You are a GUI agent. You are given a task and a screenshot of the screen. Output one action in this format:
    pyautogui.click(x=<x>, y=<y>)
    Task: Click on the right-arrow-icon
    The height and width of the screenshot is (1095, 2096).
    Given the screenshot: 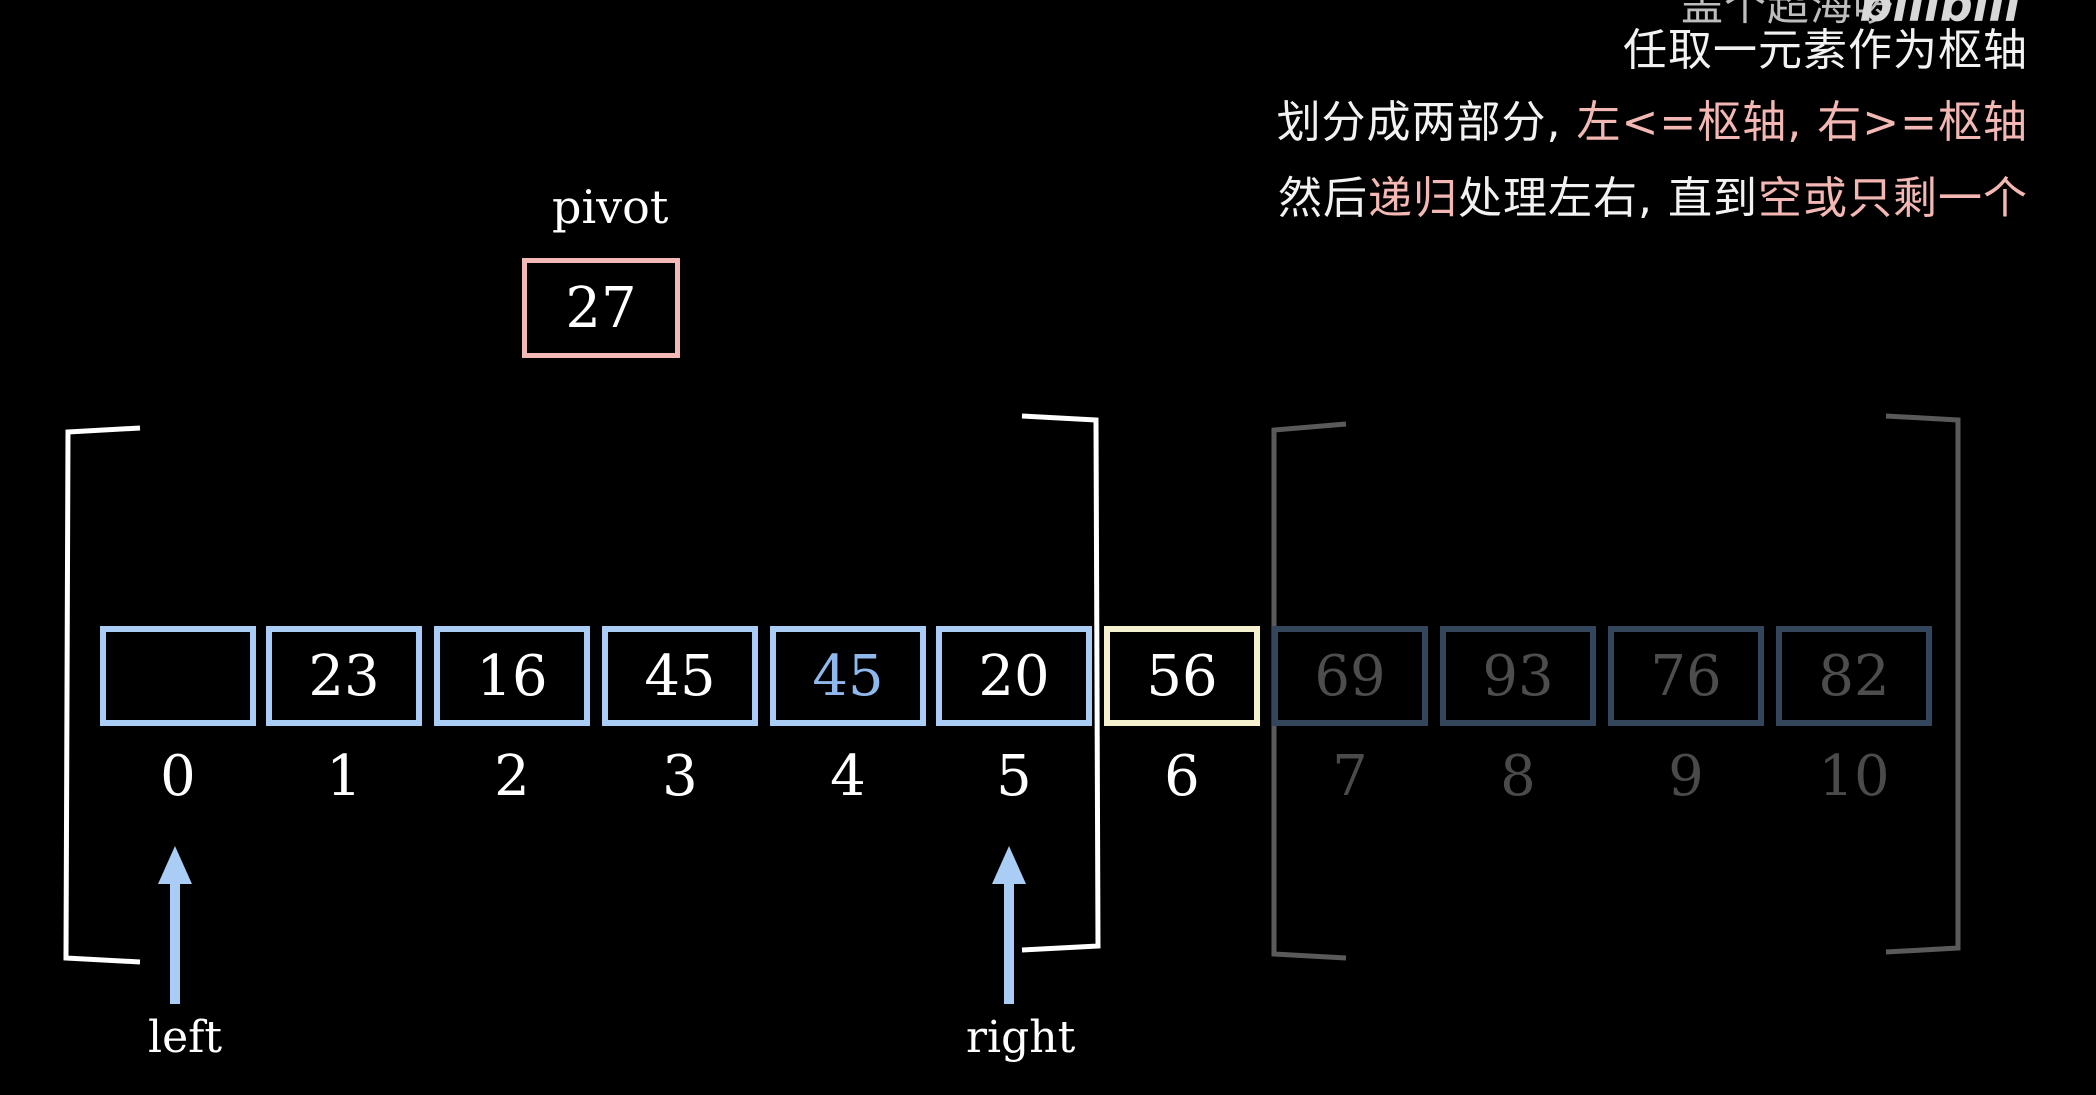 What is the action you would take?
    pyautogui.click(x=1009, y=925)
    